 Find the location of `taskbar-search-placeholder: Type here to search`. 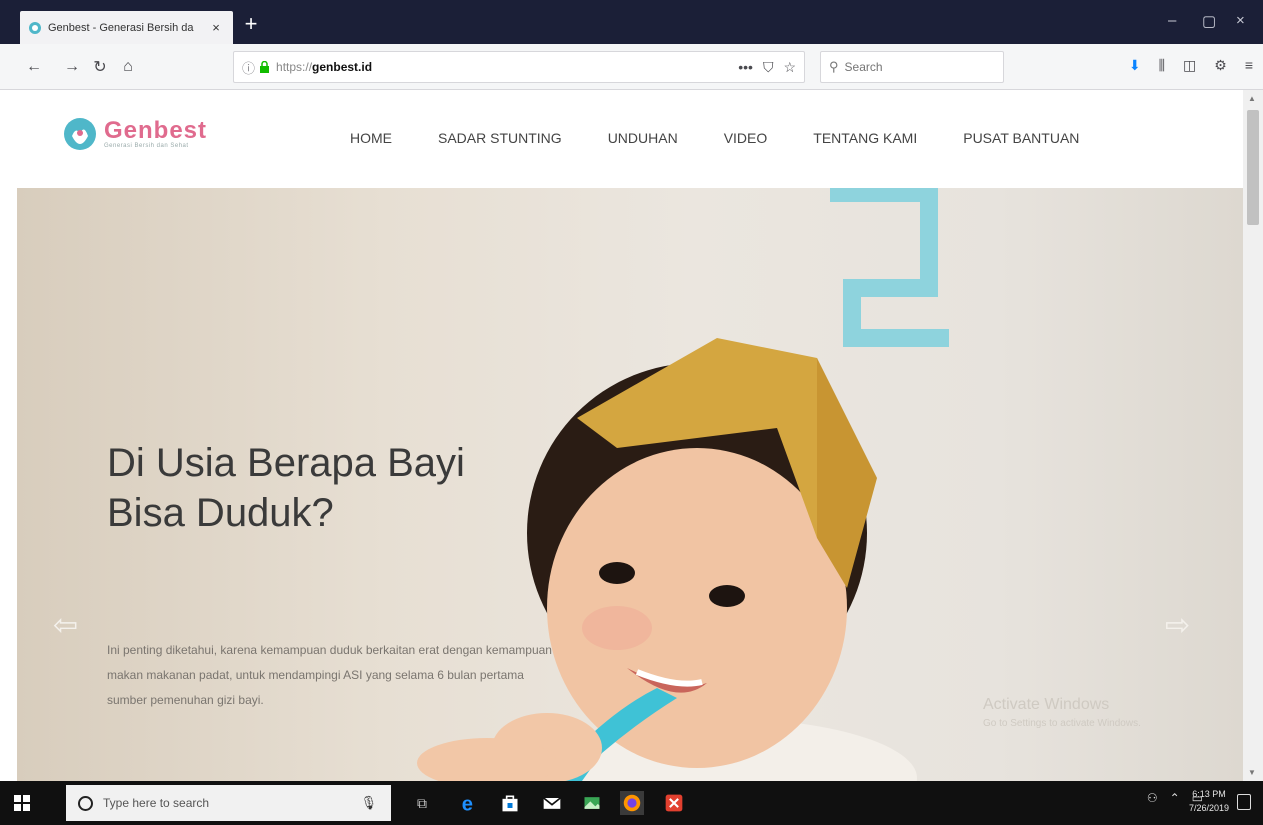

taskbar-search-placeholder: Type here to search is located at coordinates (156, 803).